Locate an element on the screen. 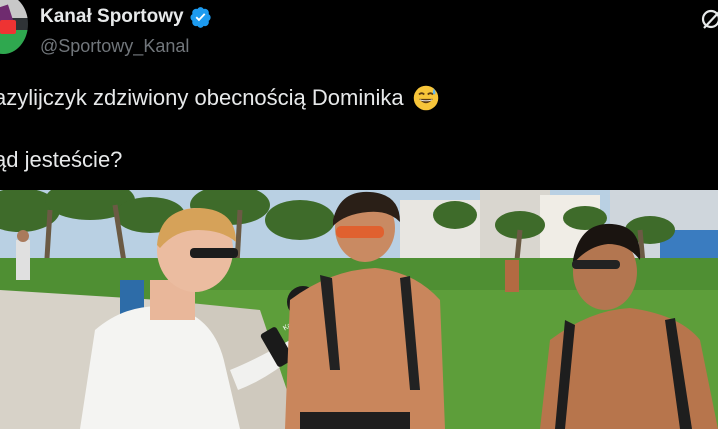  tweet-text: ąd jesteście? is located at coordinates (61, 159).